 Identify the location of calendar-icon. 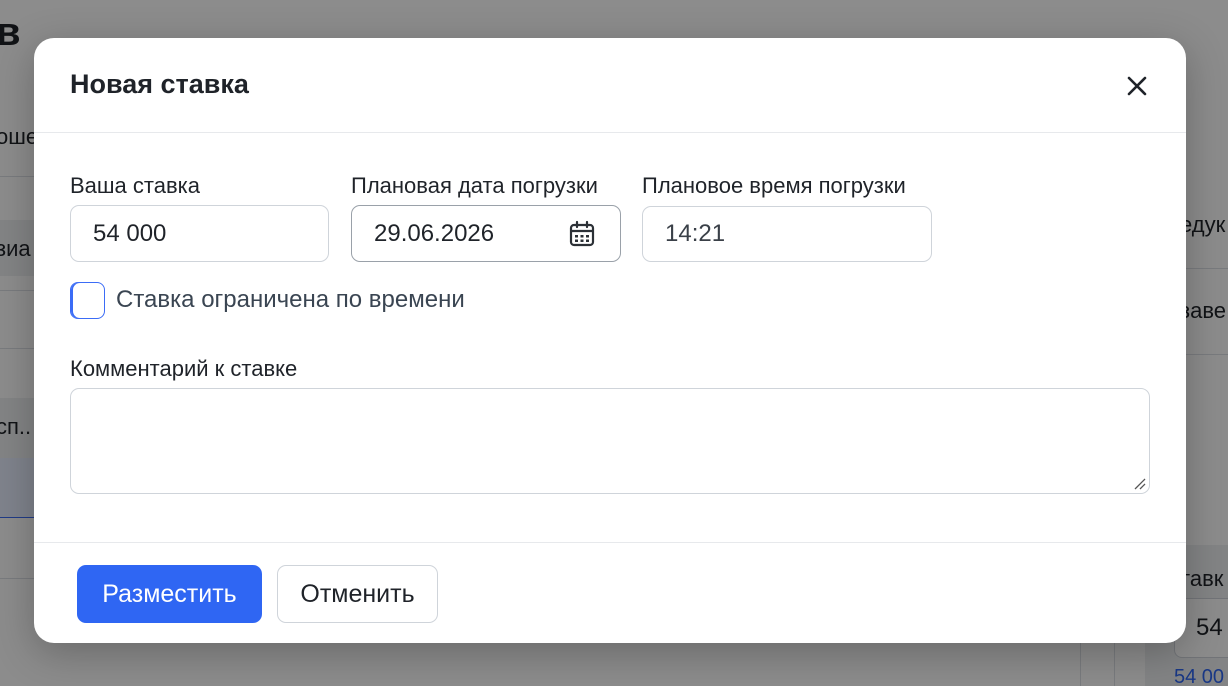
(582, 234).